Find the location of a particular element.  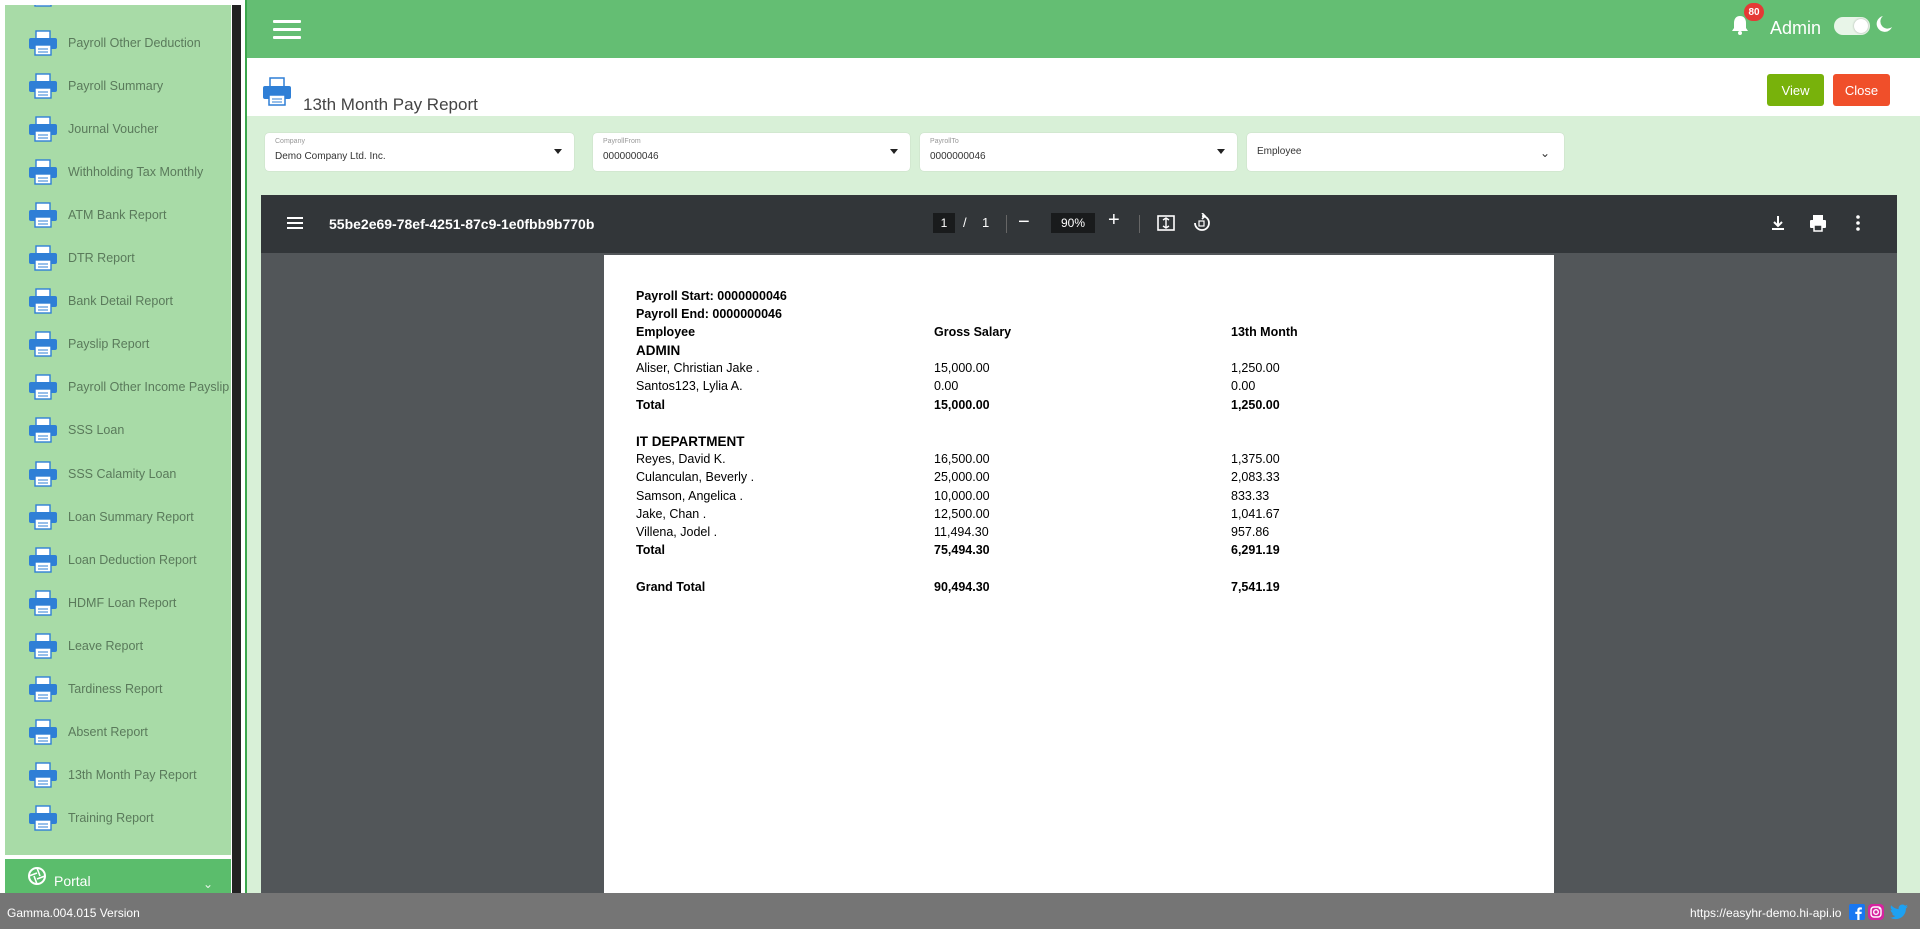

sidebar-item-label: Bank Detail Report is located at coordinates (120, 301).